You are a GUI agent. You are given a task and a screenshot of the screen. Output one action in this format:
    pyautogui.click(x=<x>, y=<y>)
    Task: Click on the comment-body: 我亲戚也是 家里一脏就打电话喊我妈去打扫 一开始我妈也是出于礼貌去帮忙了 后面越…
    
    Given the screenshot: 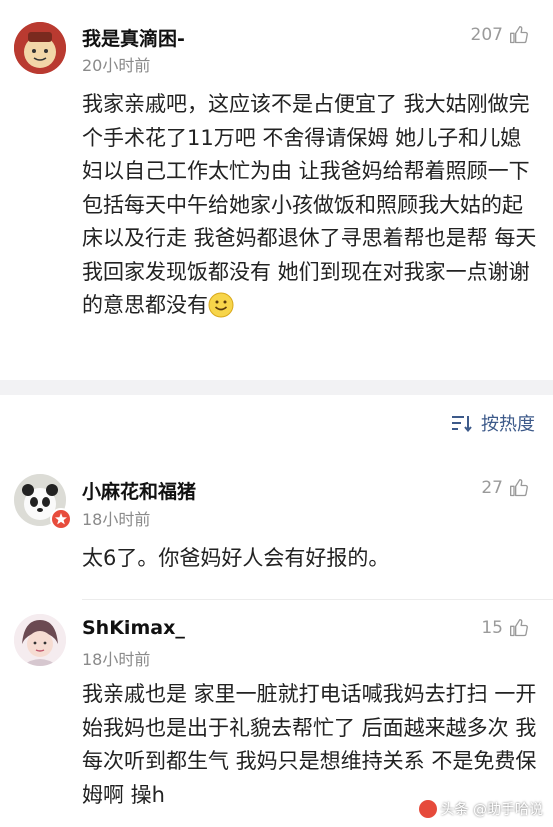 What is the action you would take?
    pyautogui.click(x=309, y=744)
    